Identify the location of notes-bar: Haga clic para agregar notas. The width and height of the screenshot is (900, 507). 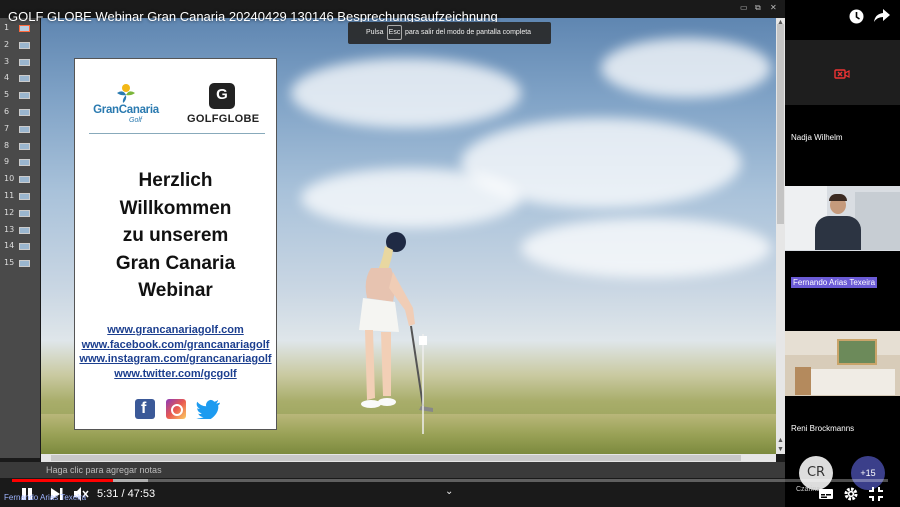
(392, 470).